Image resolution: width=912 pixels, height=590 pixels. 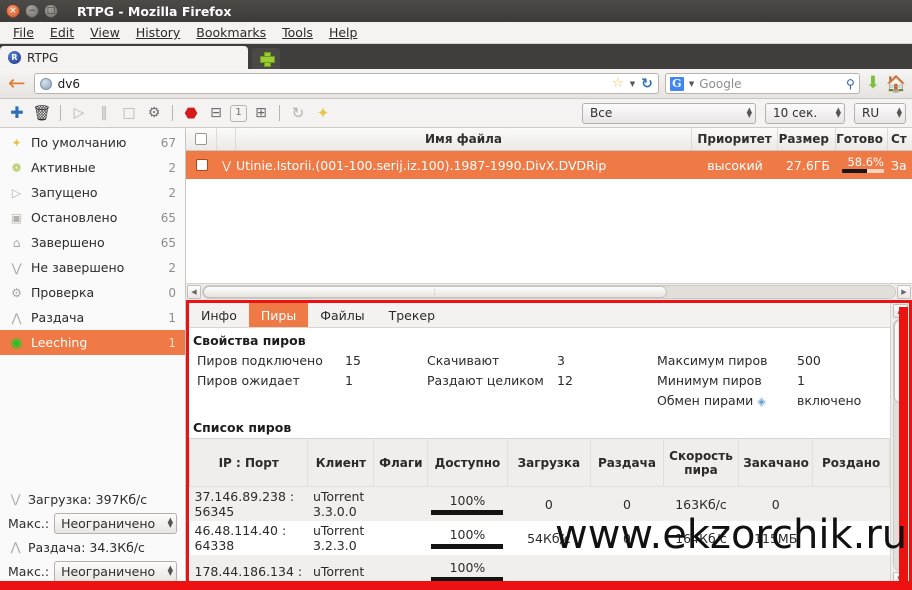 I want to click on start-icon: ▷, so click(x=79, y=113).